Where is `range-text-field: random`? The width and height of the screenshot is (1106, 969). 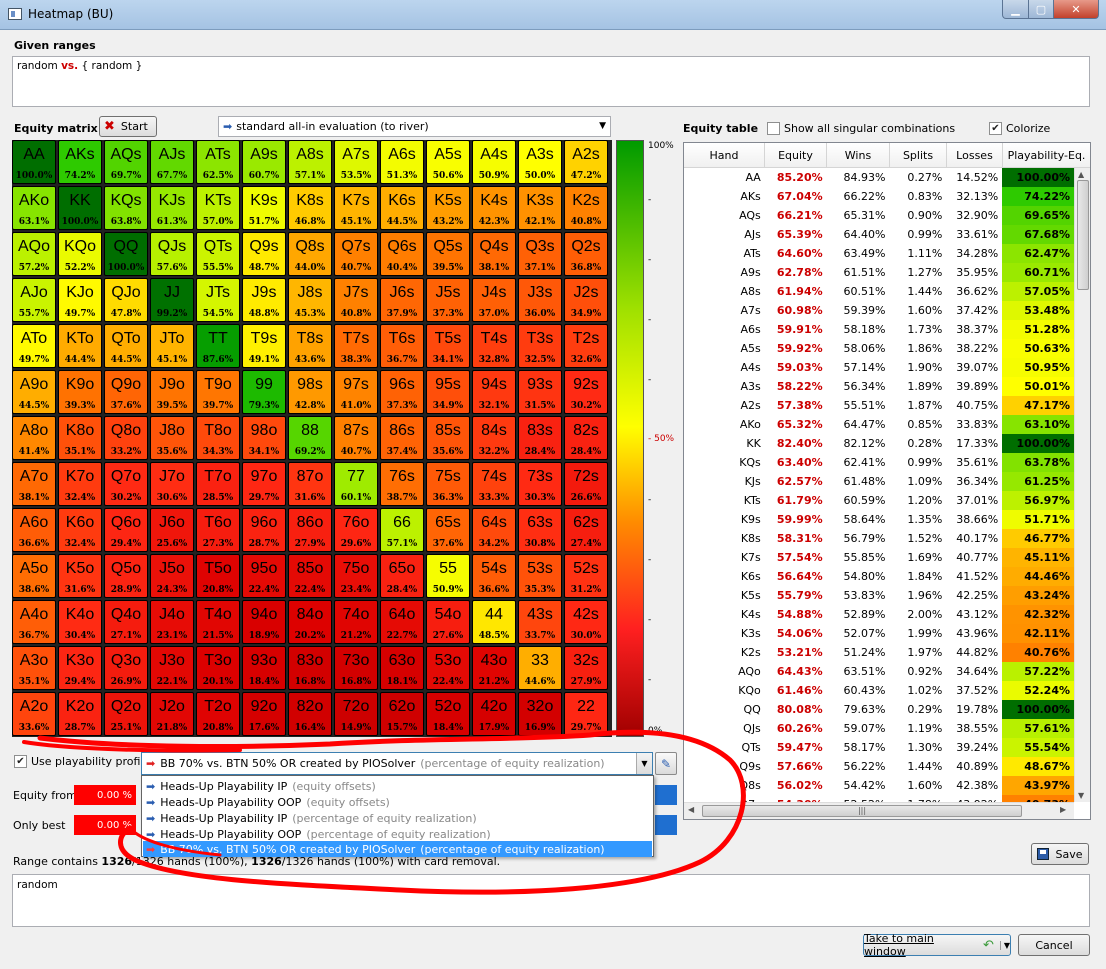 range-text-field: random is located at coordinates (551, 900).